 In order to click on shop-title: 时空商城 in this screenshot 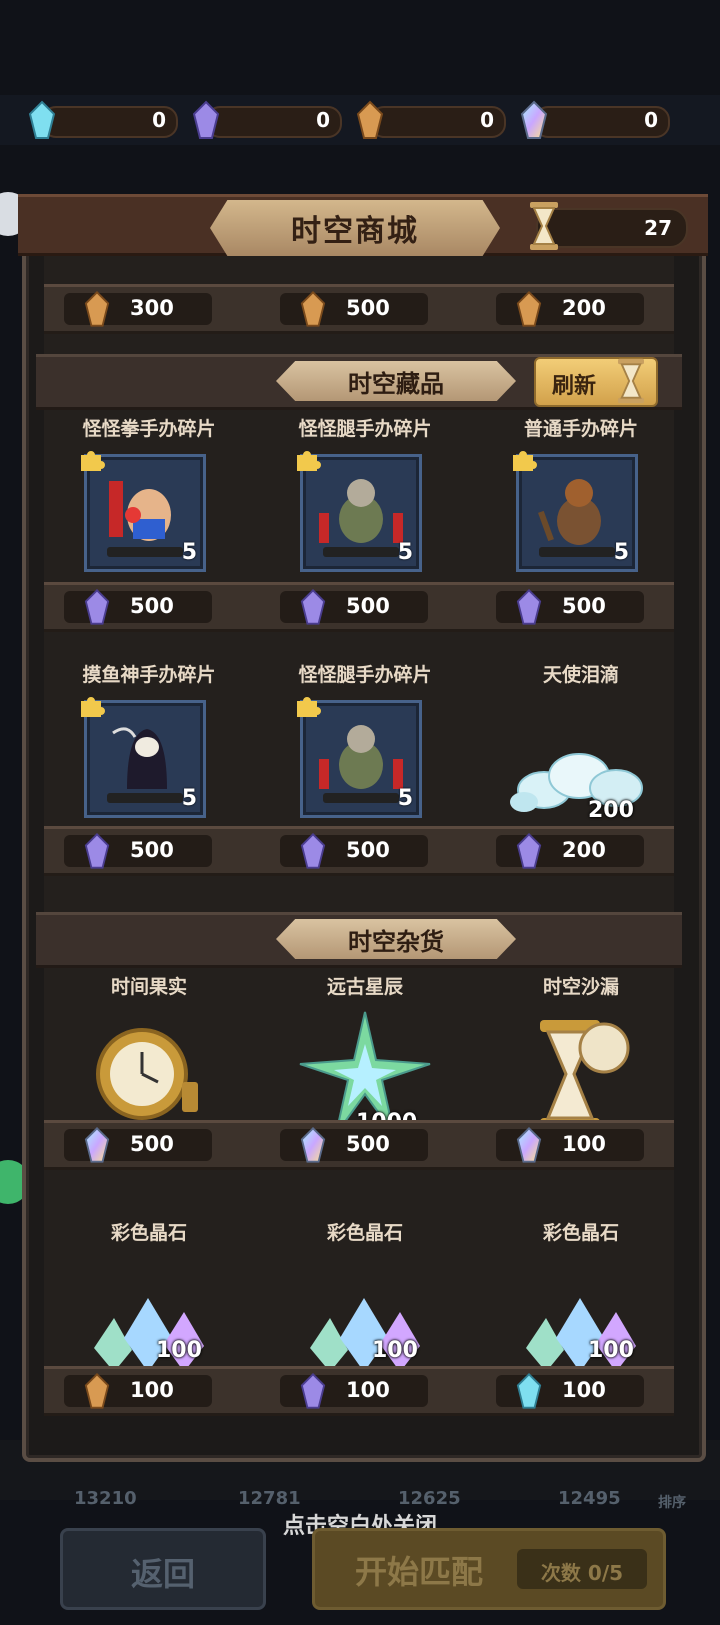, I will do `click(355, 228)`.